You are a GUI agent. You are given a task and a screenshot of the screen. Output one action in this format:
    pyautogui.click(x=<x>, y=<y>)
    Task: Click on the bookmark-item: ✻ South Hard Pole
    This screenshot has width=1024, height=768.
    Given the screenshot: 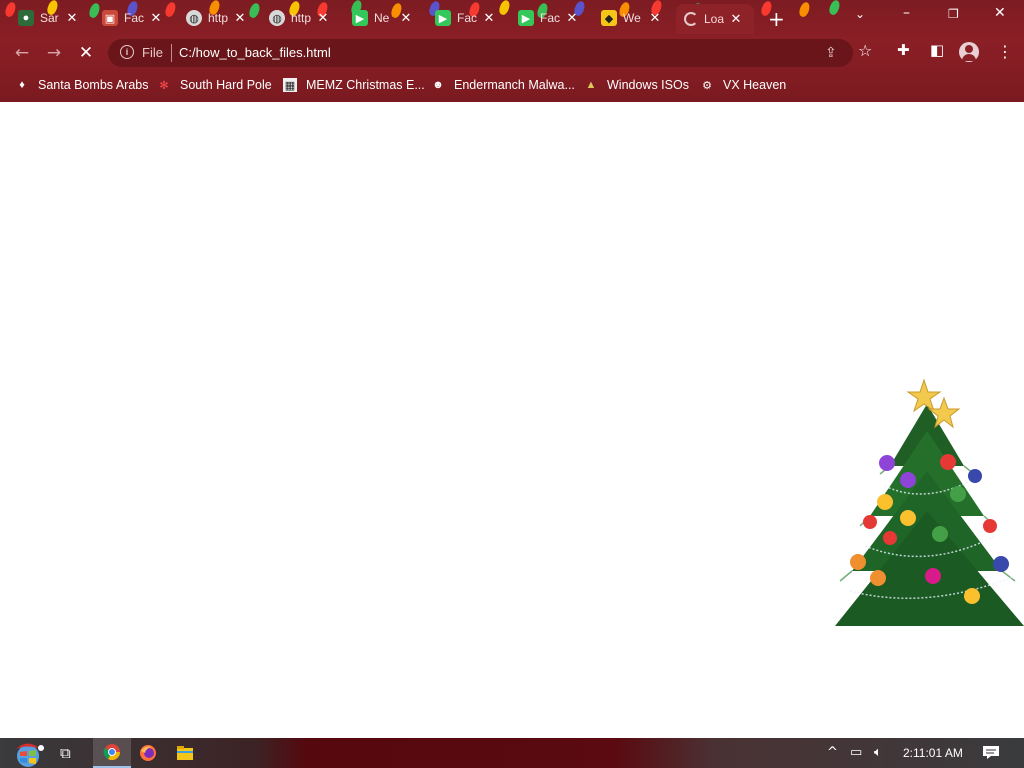 What is the action you would take?
    pyautogui.click(x=214, y=85)
    